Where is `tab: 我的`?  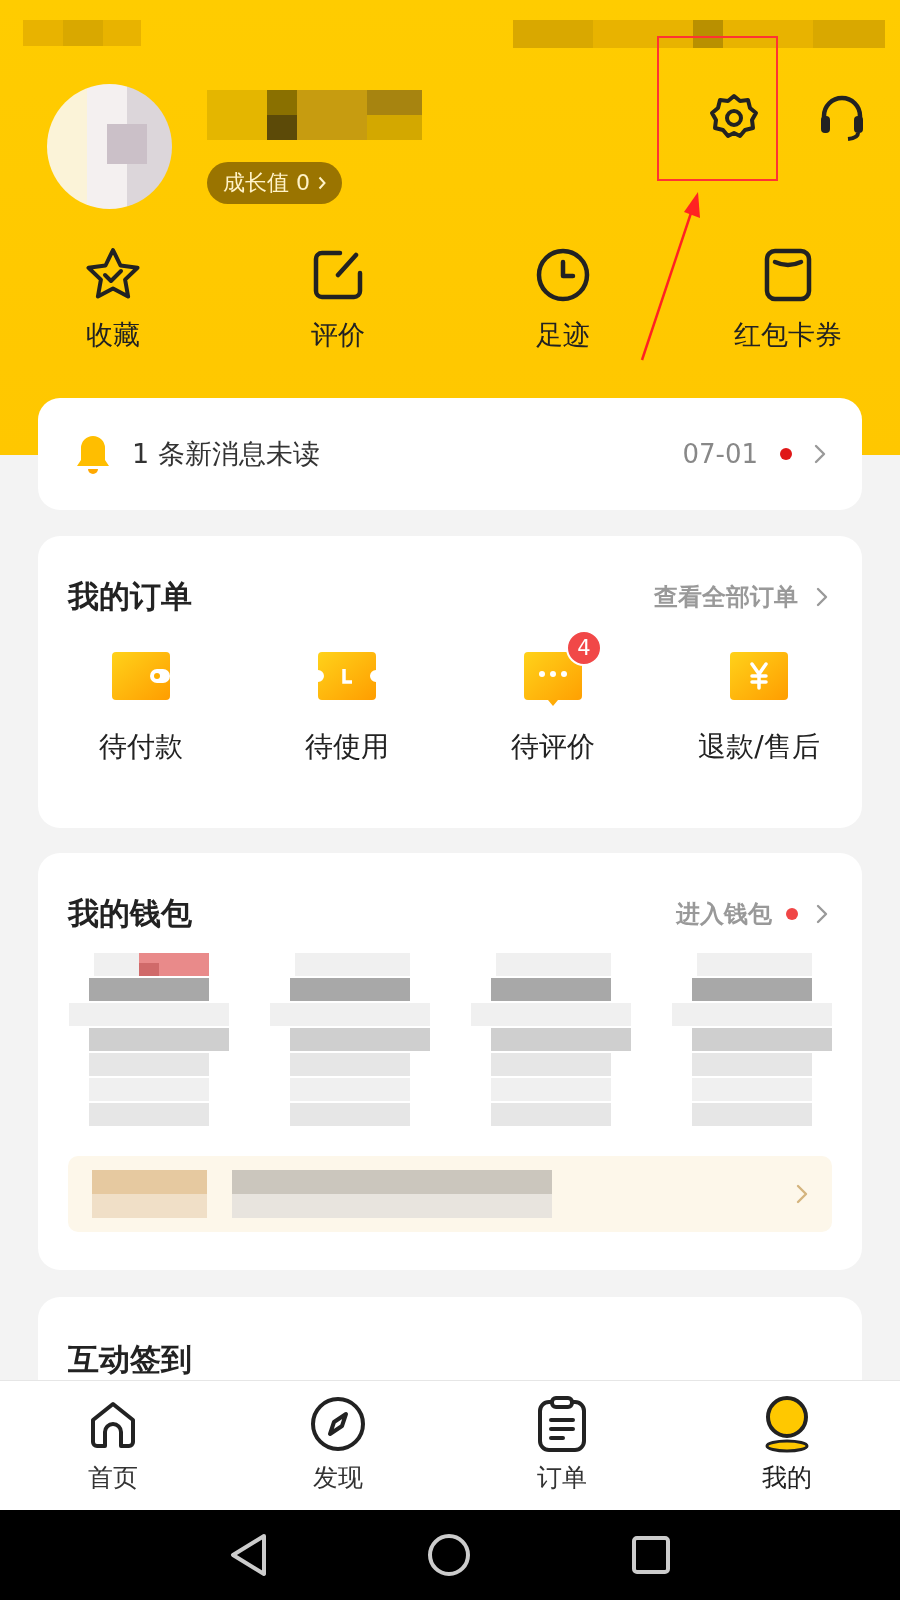
tab: 我的 is located at coordinates (786, 1445).